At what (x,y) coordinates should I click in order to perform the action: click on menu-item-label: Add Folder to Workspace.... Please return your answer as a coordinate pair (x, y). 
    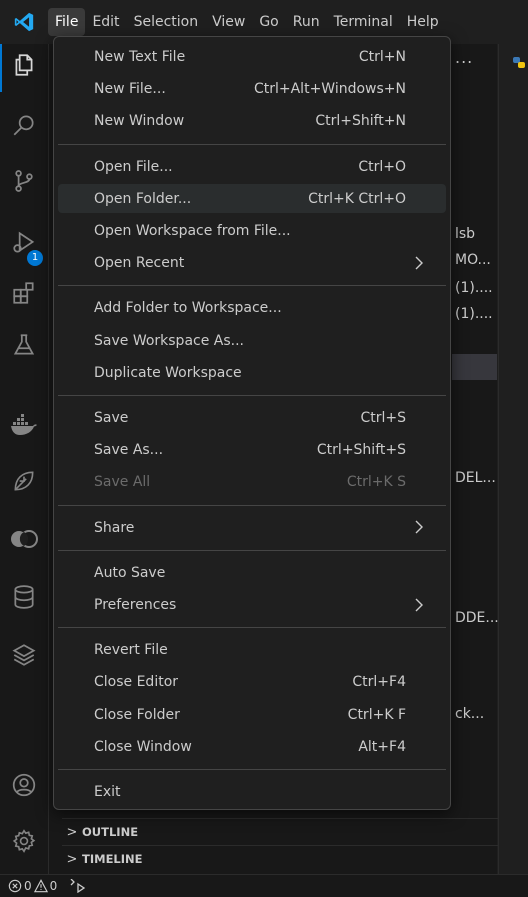
    Looking at the image, I should click on (188, 308).